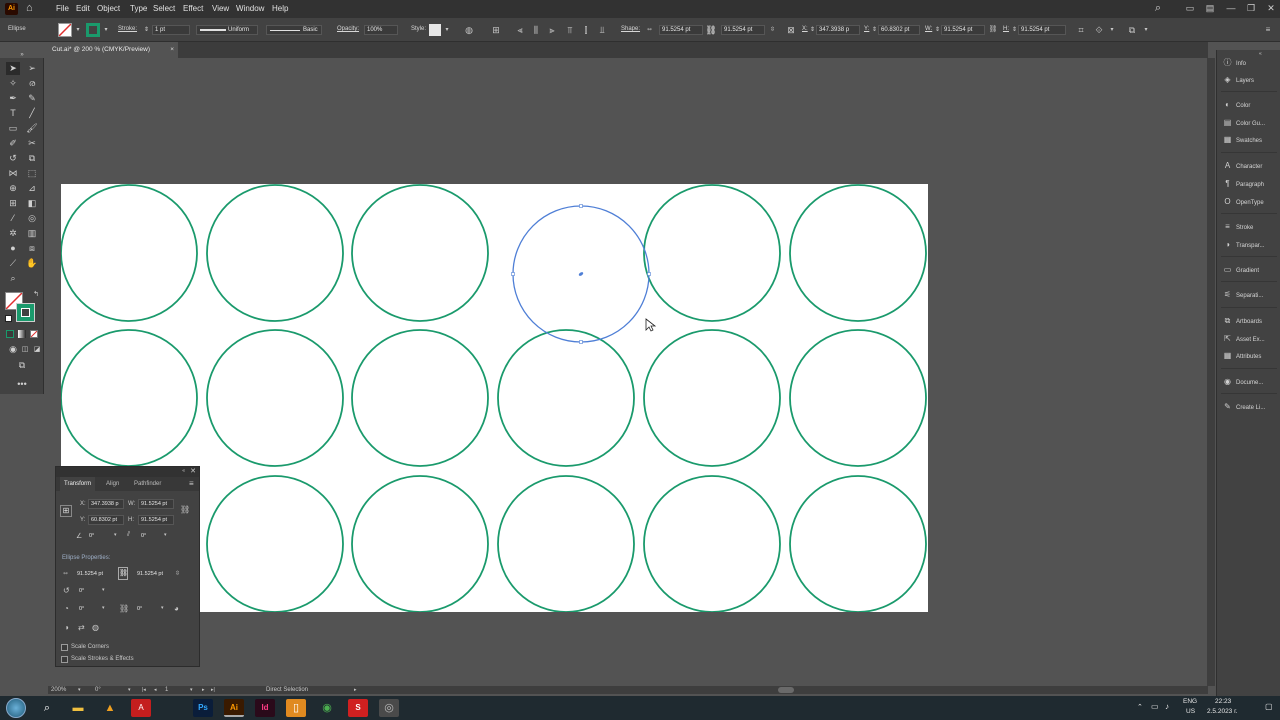  What do you see at coordinates (83, 9) in the screenshot?
I see `menu-edit: Edit` at bounding box center [83, 9].